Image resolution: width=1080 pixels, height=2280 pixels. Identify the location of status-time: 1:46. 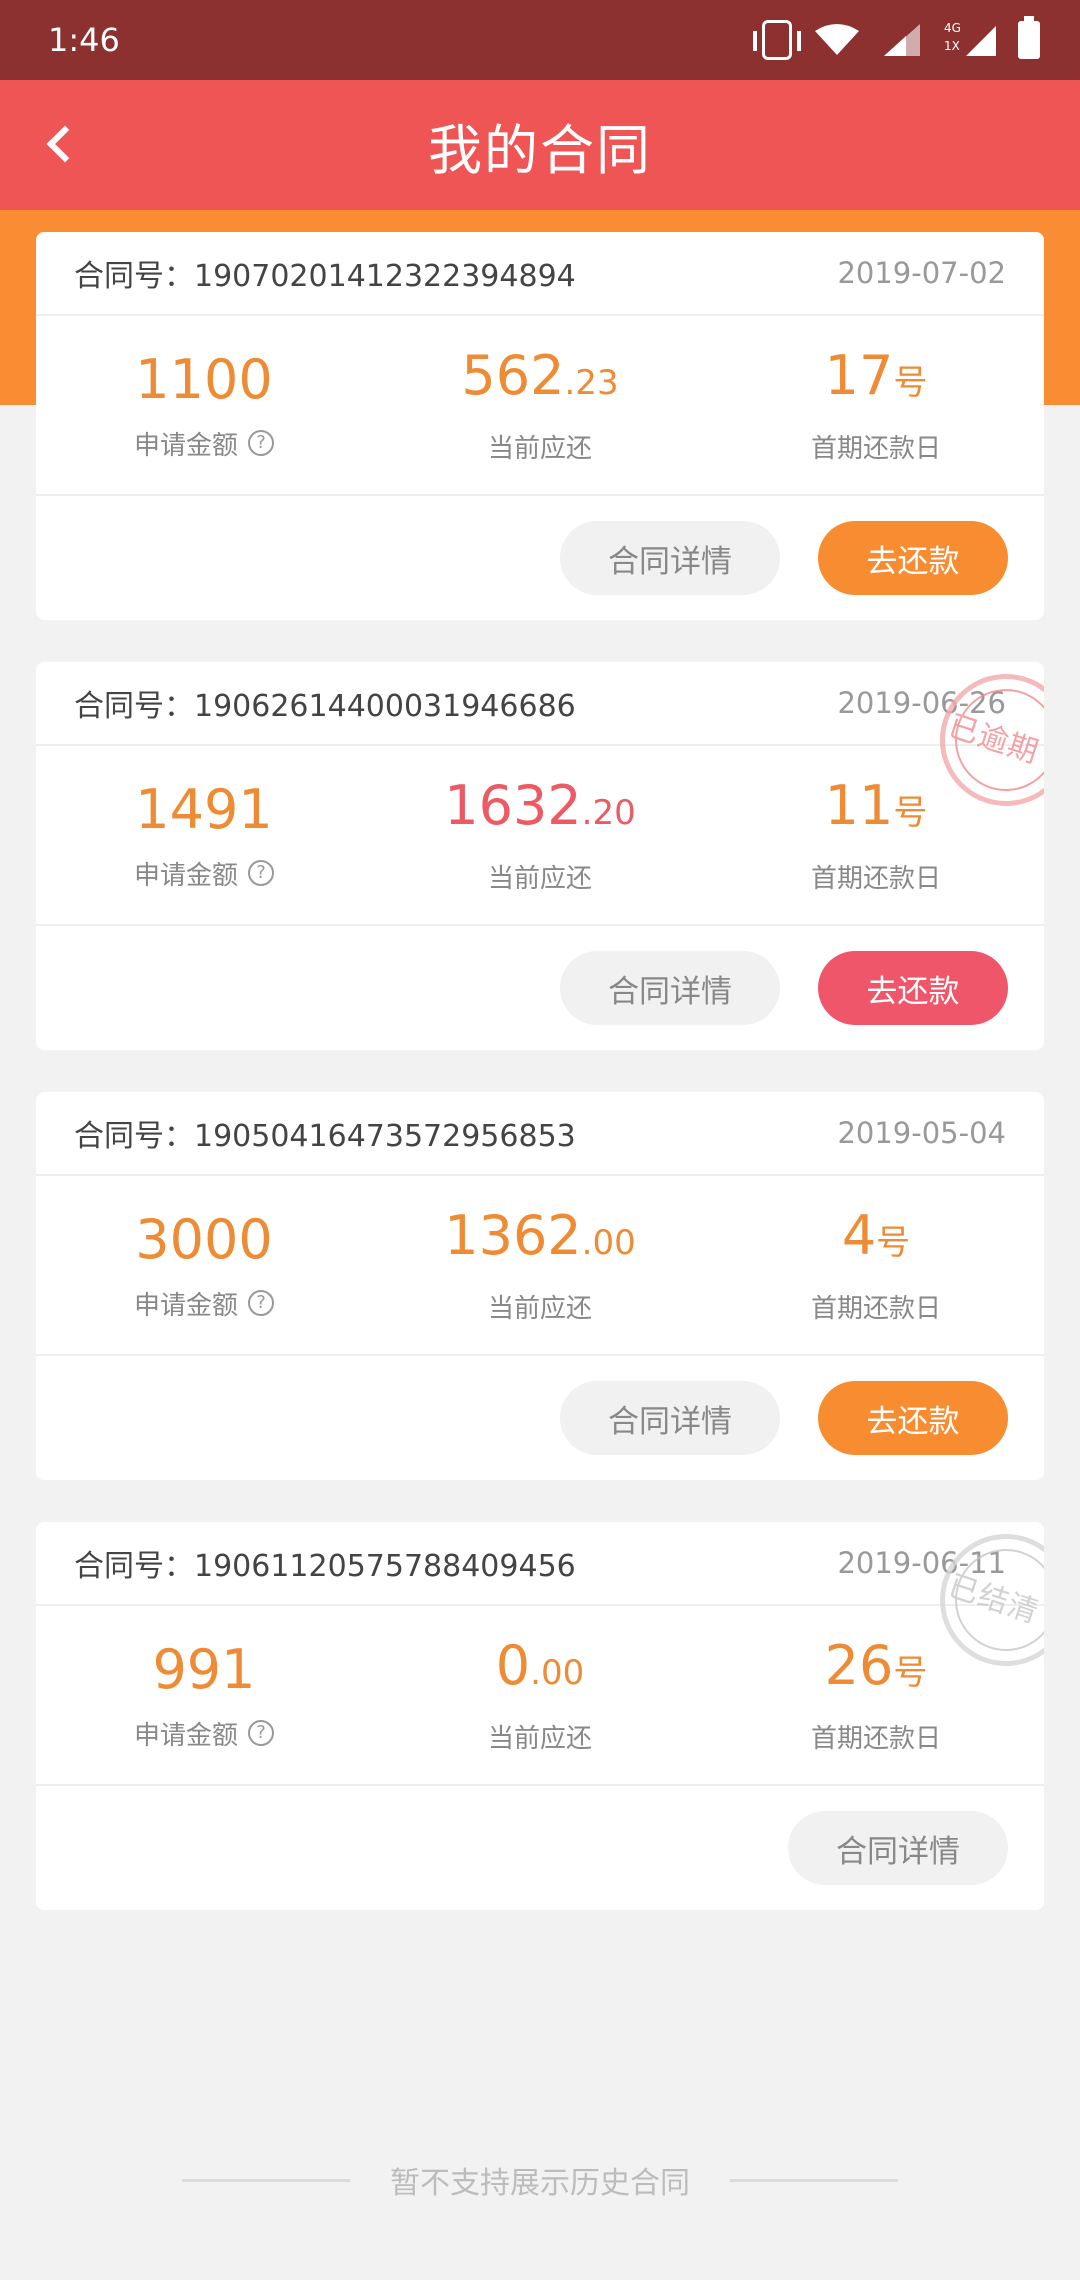
(84, 40).